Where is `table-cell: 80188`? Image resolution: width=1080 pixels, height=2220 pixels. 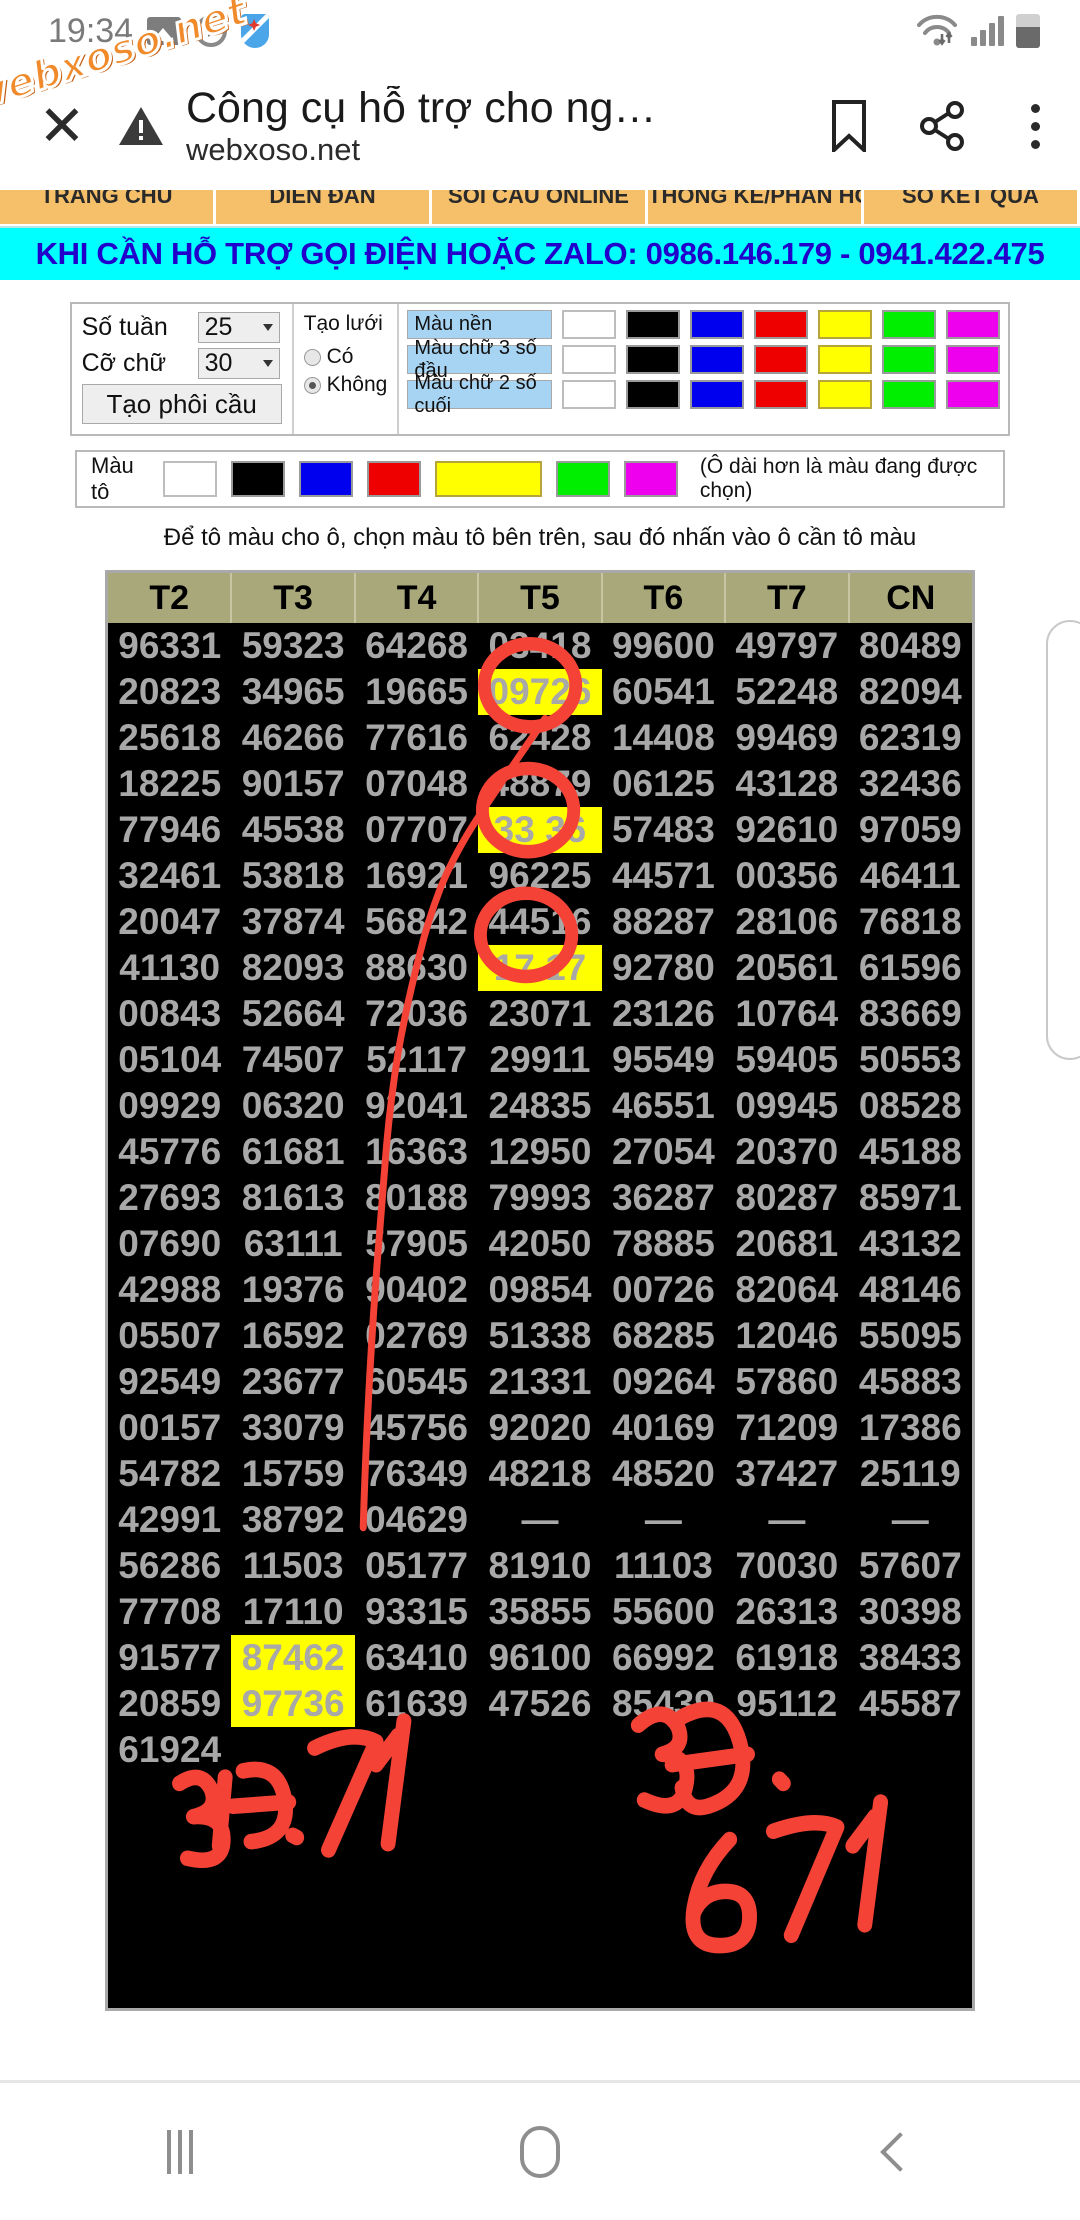
table-cell: 80188 is located at coordinates (416, 1198).